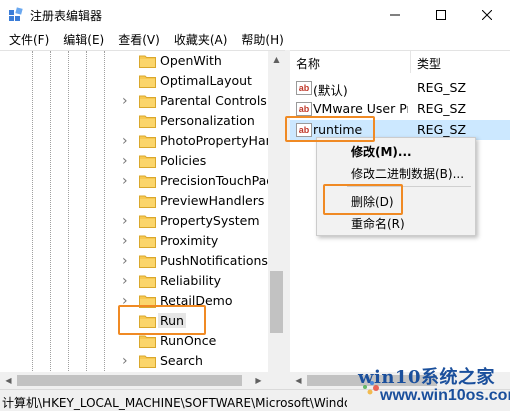  I want to click on column-header-type: 类型, so click(429, 63).